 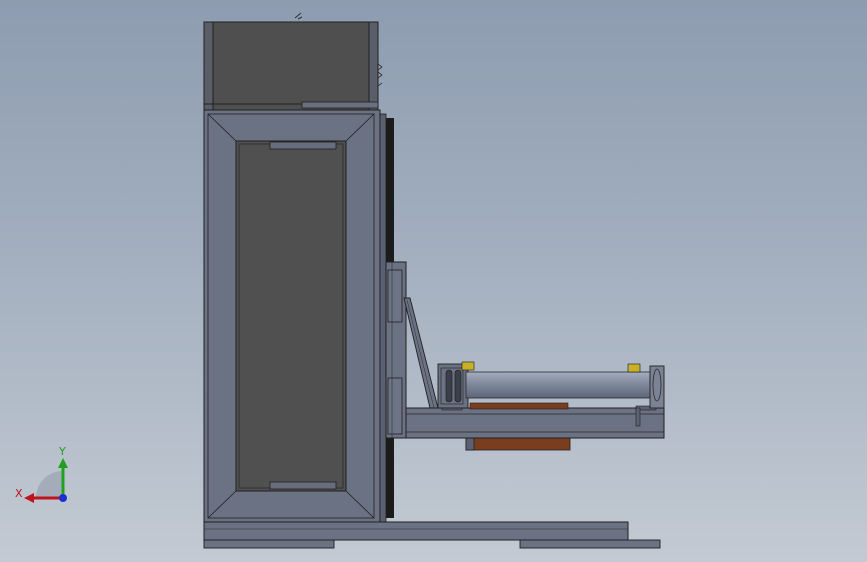 What do you see at coordinates (421, 353) in the screenshot?
I see `diagonal-brace` at bounding box center [421, 353].